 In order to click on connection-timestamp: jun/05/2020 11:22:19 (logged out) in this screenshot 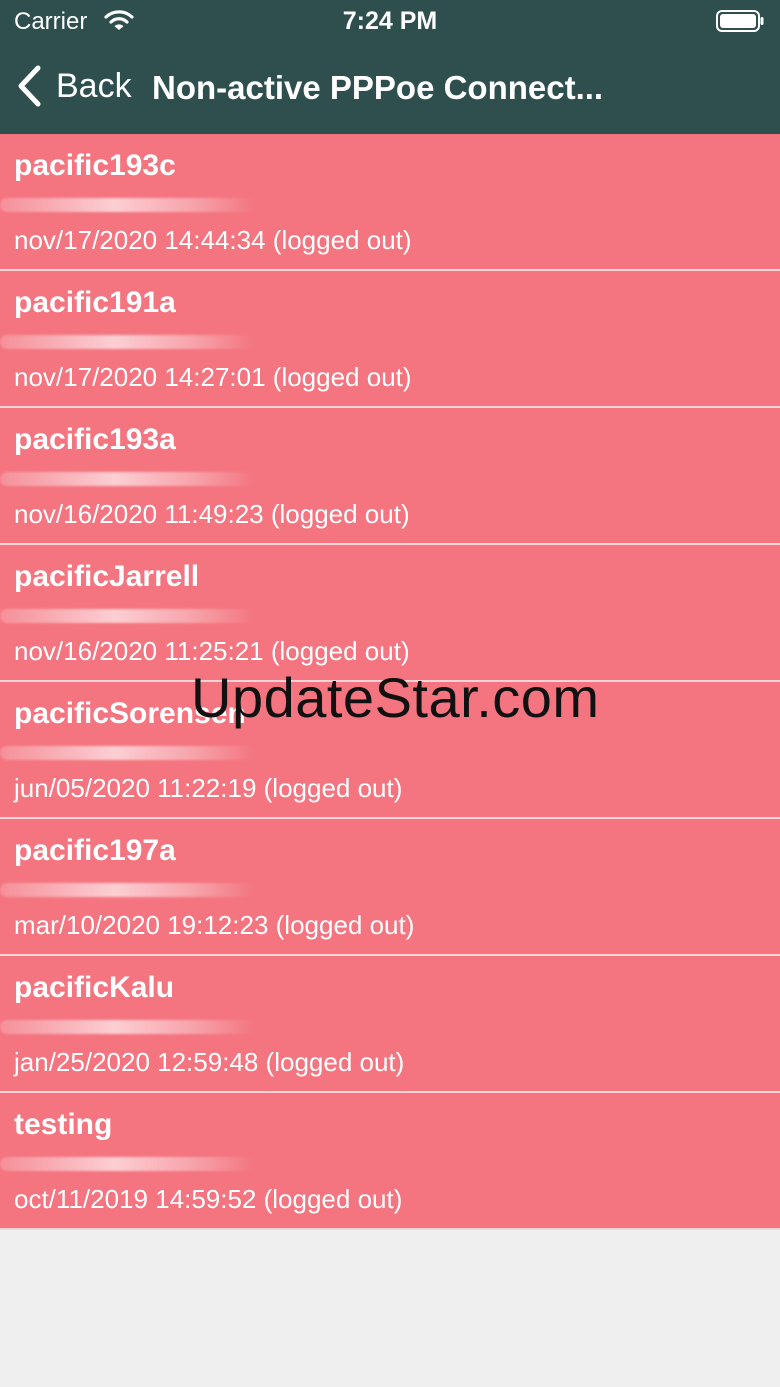, I will do `click(208, 788)`.